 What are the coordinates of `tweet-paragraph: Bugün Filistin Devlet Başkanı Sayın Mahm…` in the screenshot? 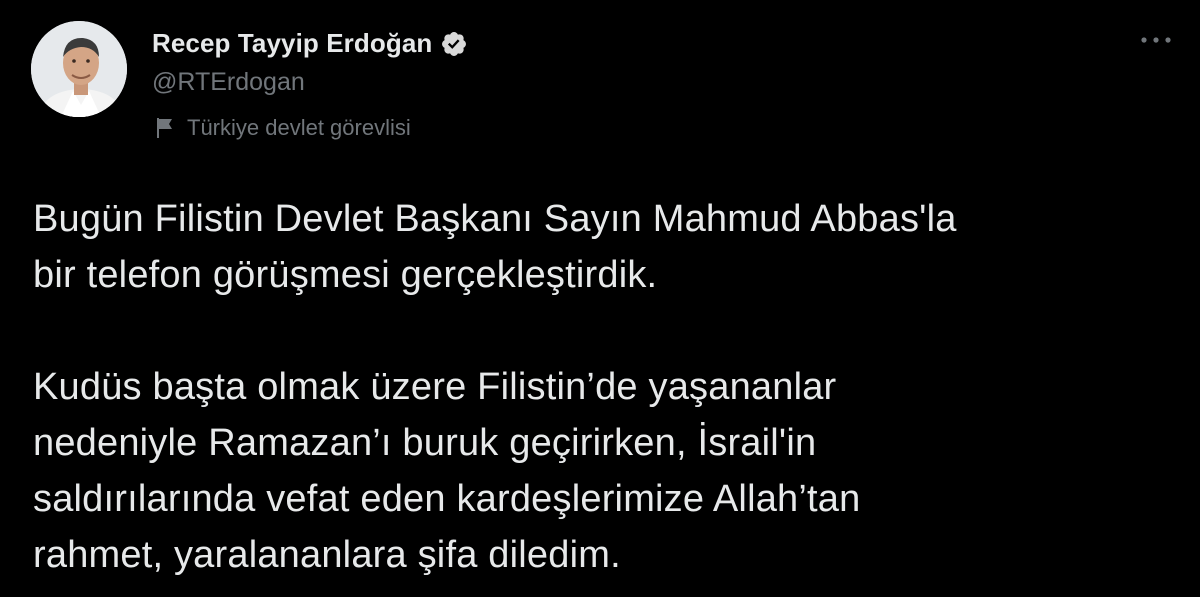 It's located at (495, 247).